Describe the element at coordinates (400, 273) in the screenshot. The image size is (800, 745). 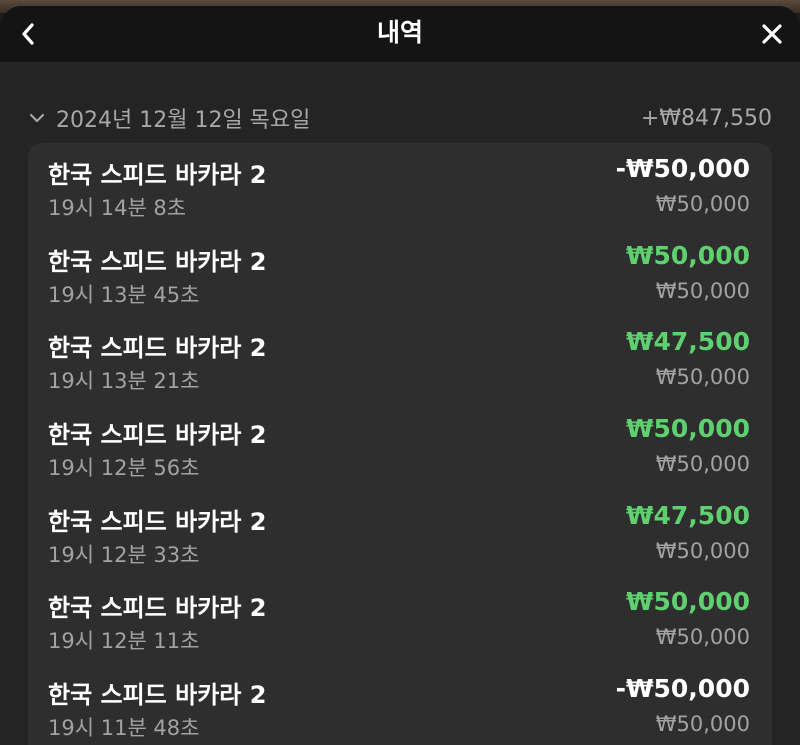
I see `list-item: 한국 스피드 바카라 2 19시 13분 45초 ₩50,000 ₩50,000` at that location.